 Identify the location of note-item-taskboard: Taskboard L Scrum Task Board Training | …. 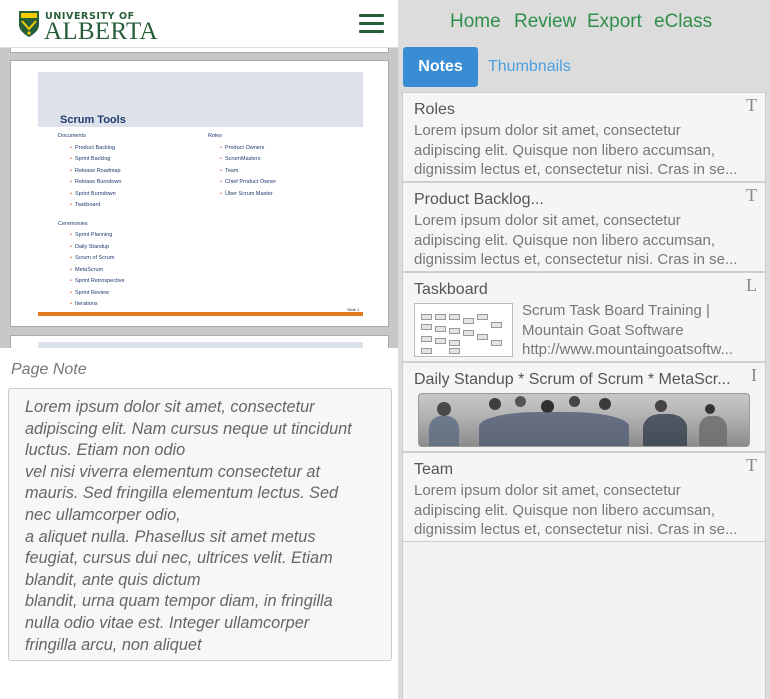
(584, 317).